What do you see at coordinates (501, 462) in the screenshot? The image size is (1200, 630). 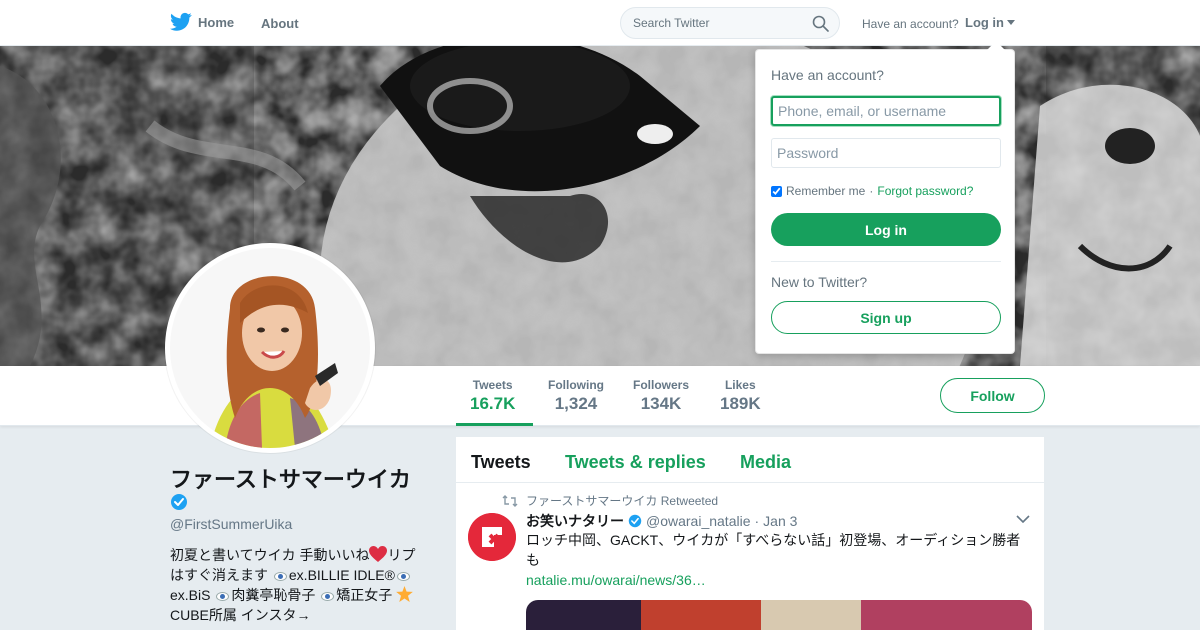 I see `tab-tweets: Tweets` at bounding box center [501, 462].